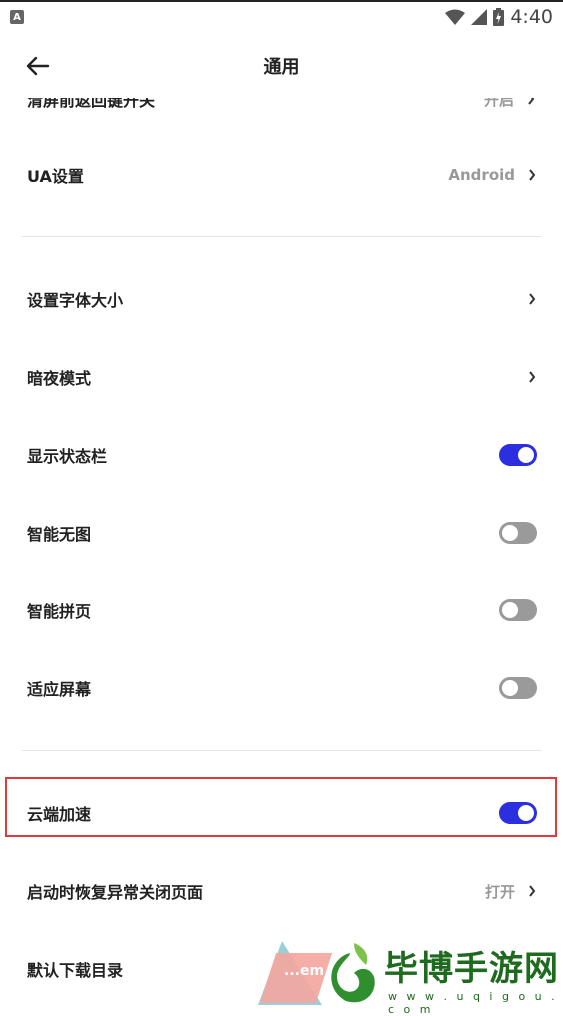 The image size is (563, 1016). What do you see at coordinates (281, 105) in the screenshot?
I see `clipped-settings-row: 清屏前返回键开关 开启` at bounding box center [281, 105].